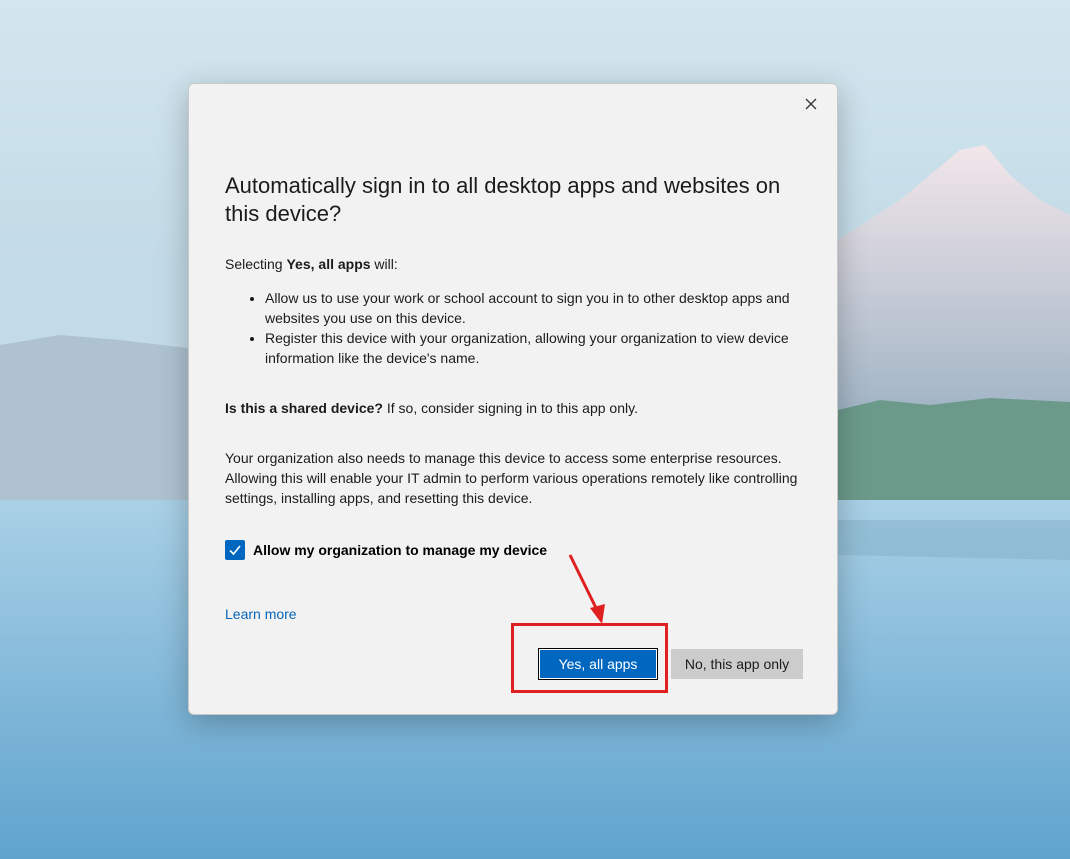  What do you see at coordinates (384, 264) in the screenshot?
I see `intro-suffix: will:` at bounding box center [384, 264].